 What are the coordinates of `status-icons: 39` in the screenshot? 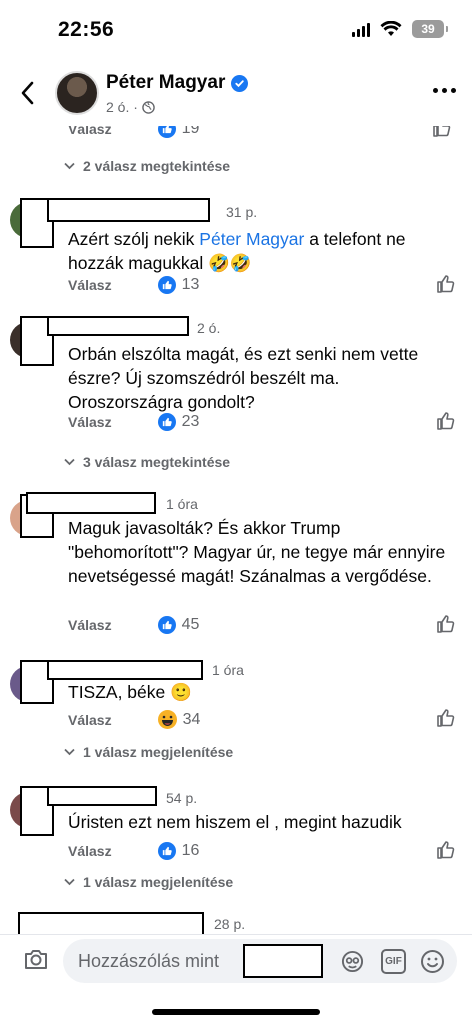 It's located at (400, 29).